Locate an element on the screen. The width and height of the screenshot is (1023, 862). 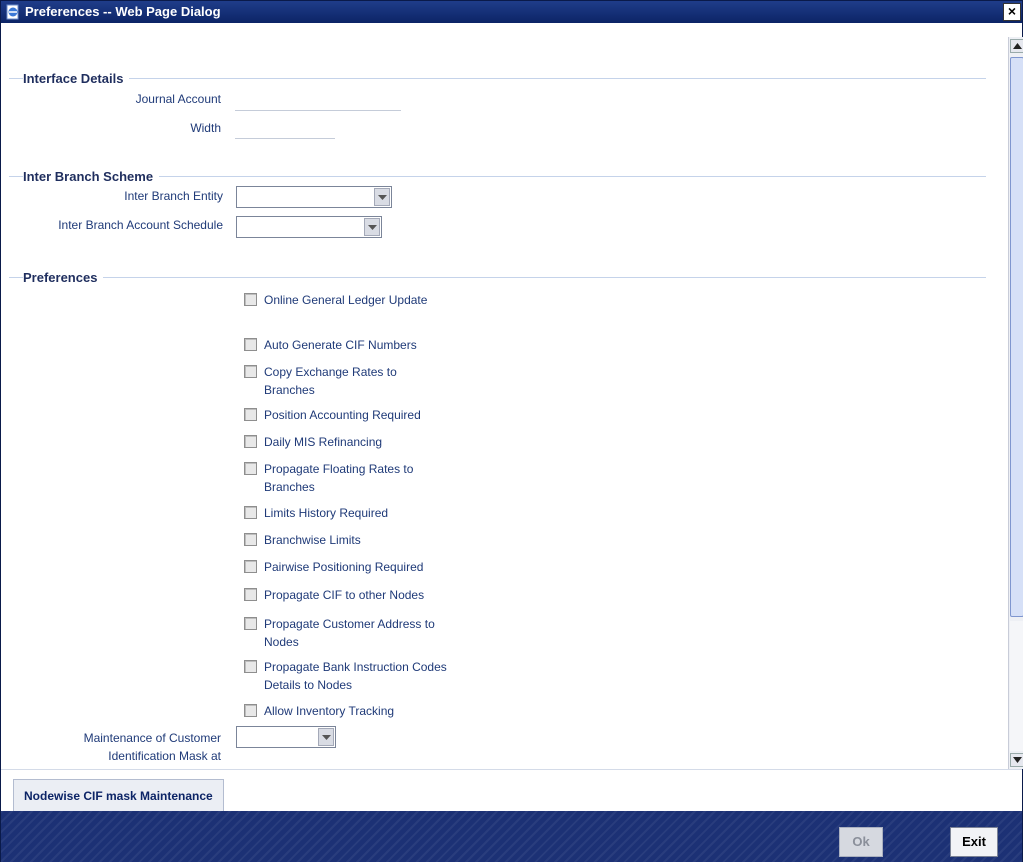
checkbox-auto-generate-cif-numbers: Auto Generate CIF Numbers is located at coordinates (364, 345).